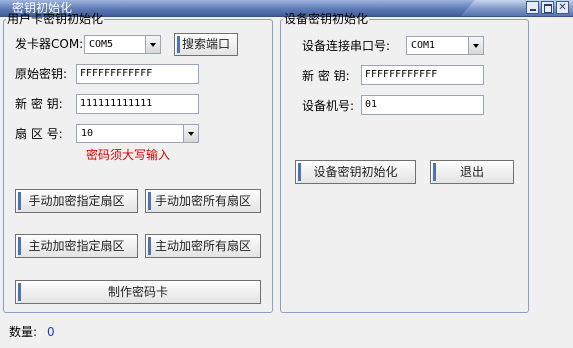  Describe the element at coordinates (562, 7) in the screenshot. I see `close-icon: ✕` at that location.